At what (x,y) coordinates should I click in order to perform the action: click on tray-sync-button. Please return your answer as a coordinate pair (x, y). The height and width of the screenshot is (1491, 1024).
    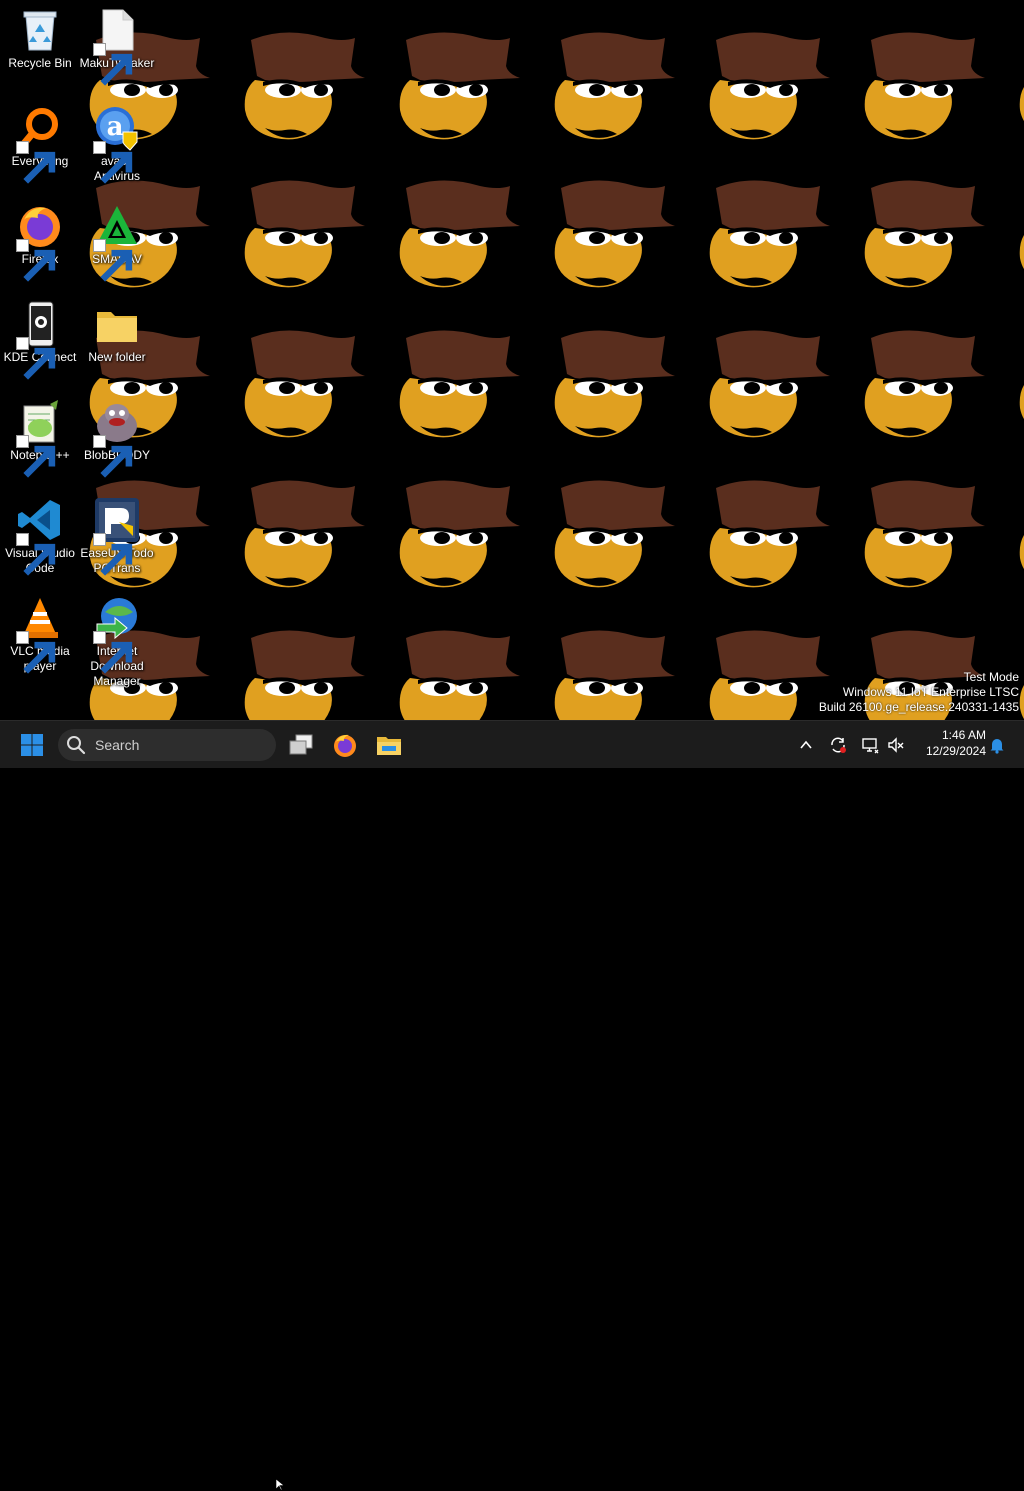
    Looking at the image, I should click on (838, 745).